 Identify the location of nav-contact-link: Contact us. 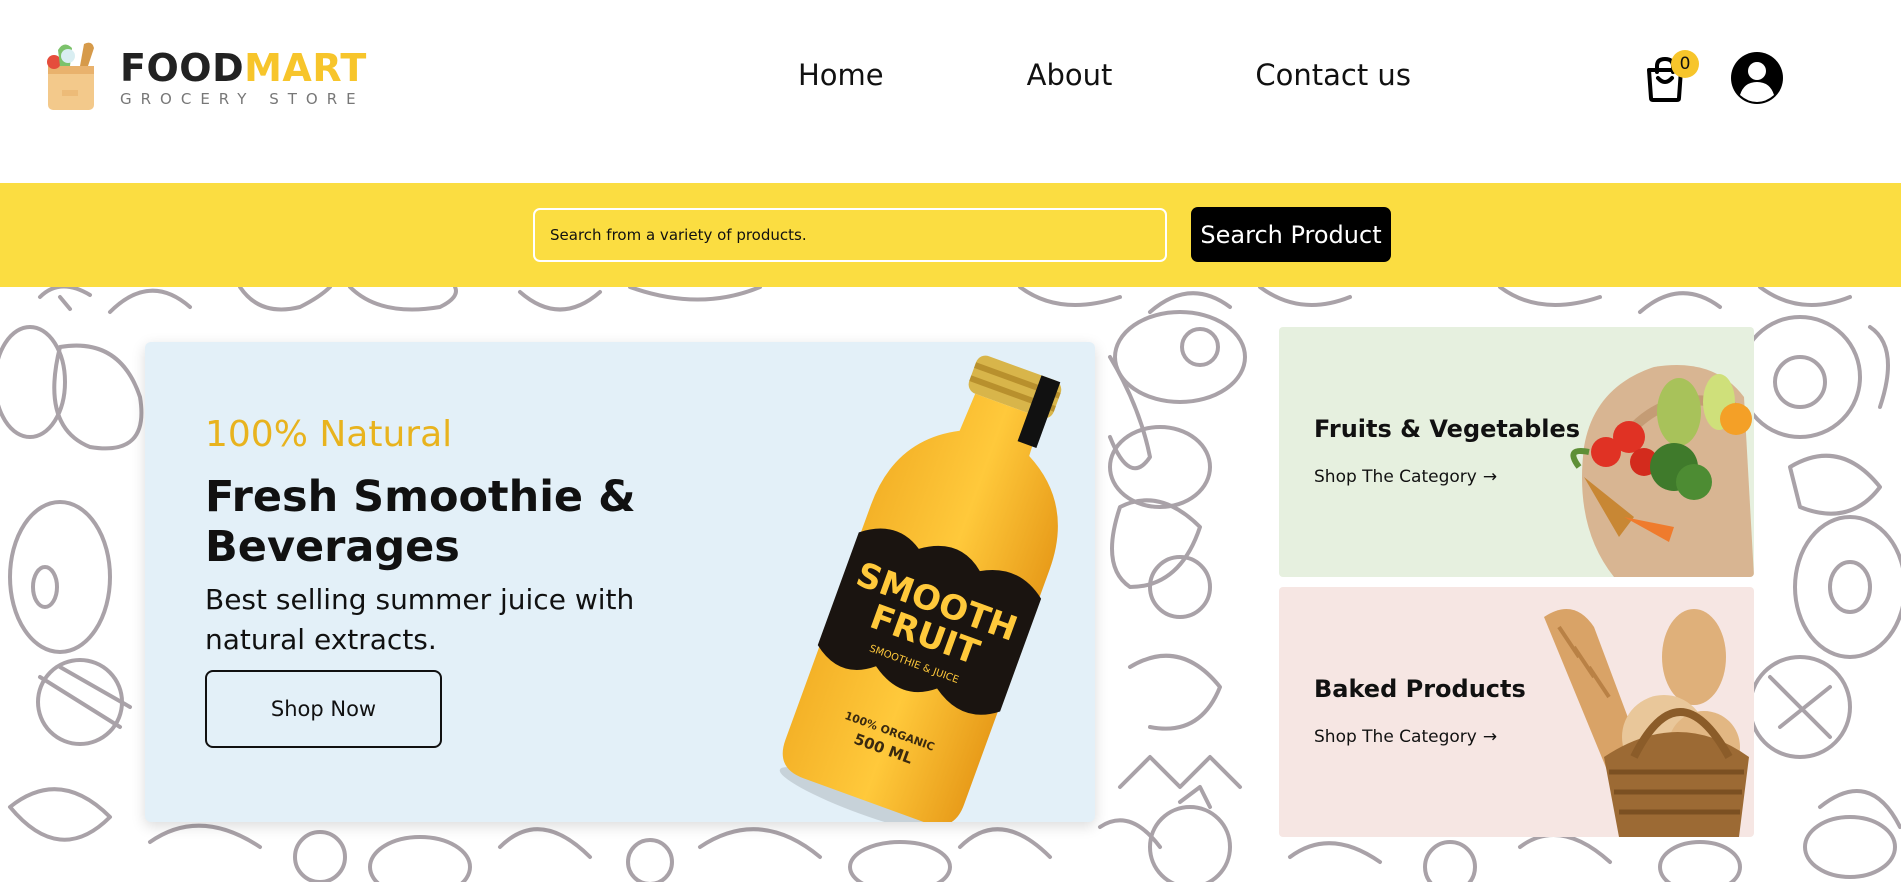
(1333, 75).